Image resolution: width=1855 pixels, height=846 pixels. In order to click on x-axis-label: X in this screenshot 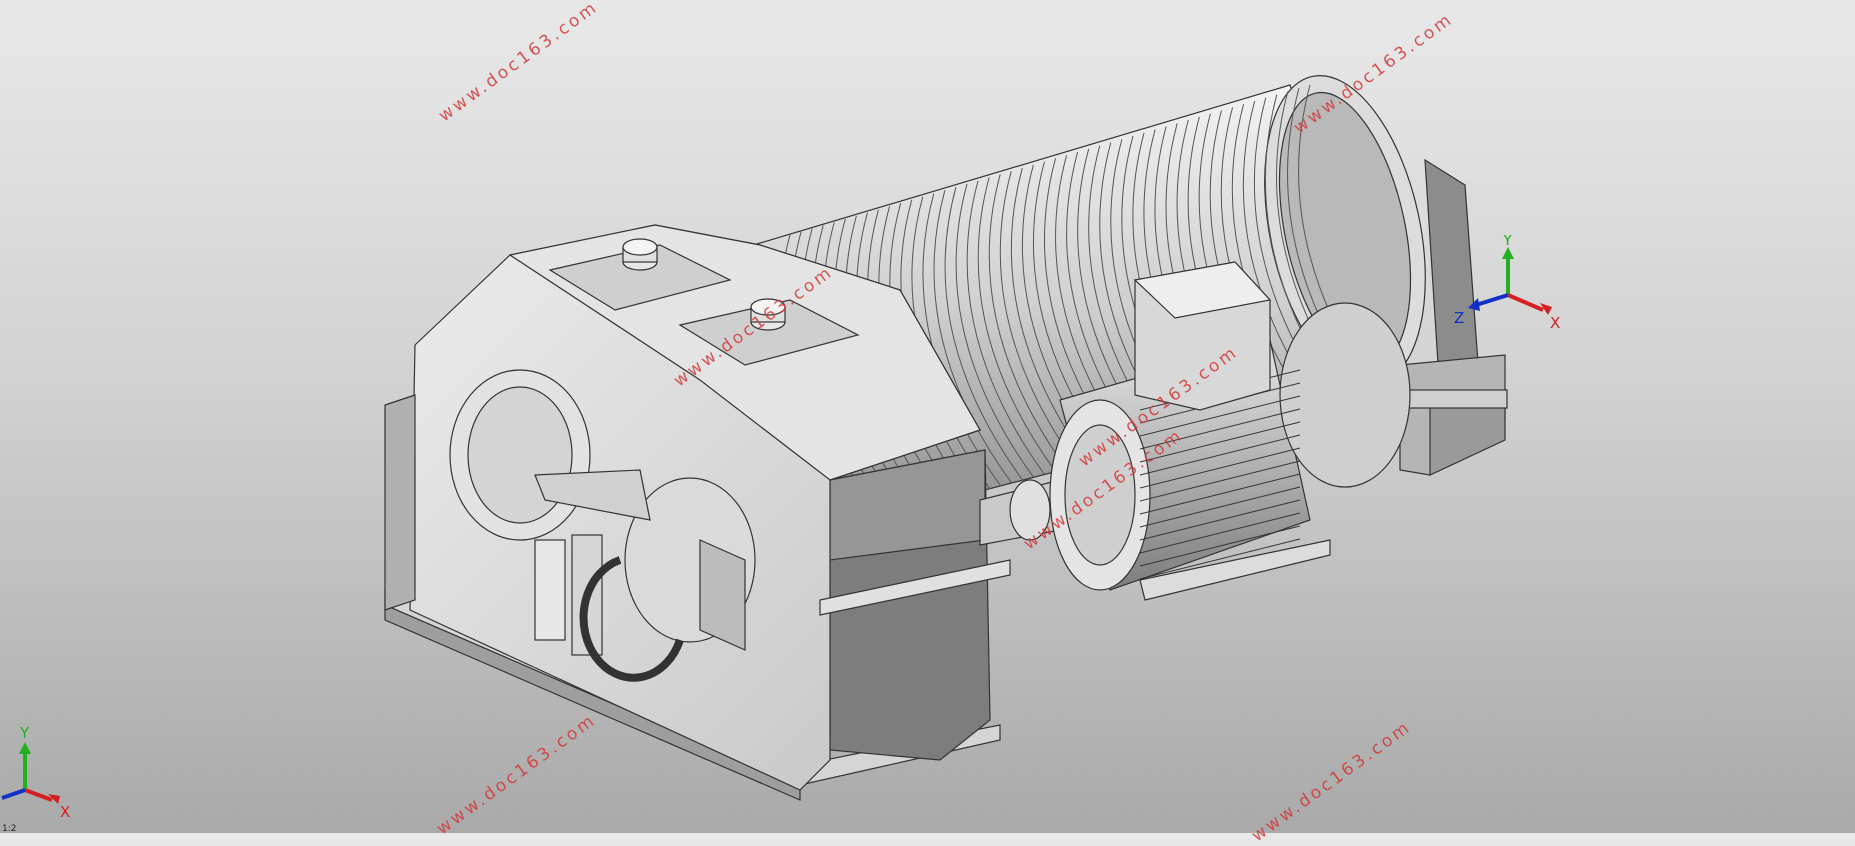, I will do `click(1555, 323)`.